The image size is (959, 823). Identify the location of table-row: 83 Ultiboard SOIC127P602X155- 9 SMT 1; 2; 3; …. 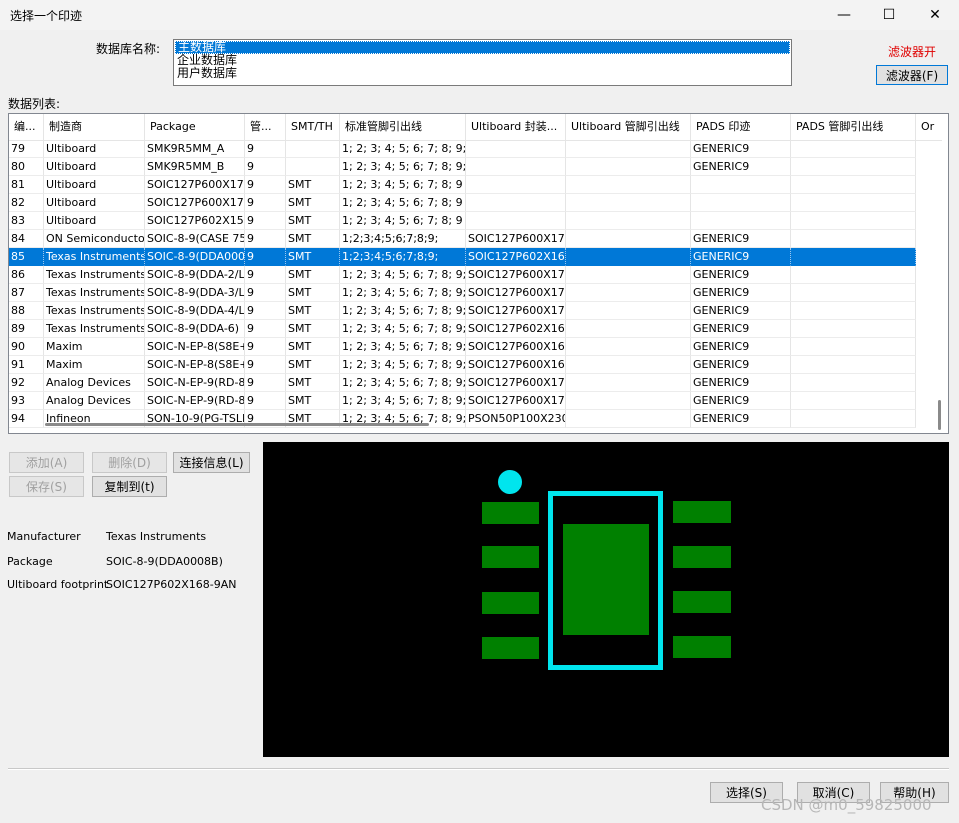
(462, 221).